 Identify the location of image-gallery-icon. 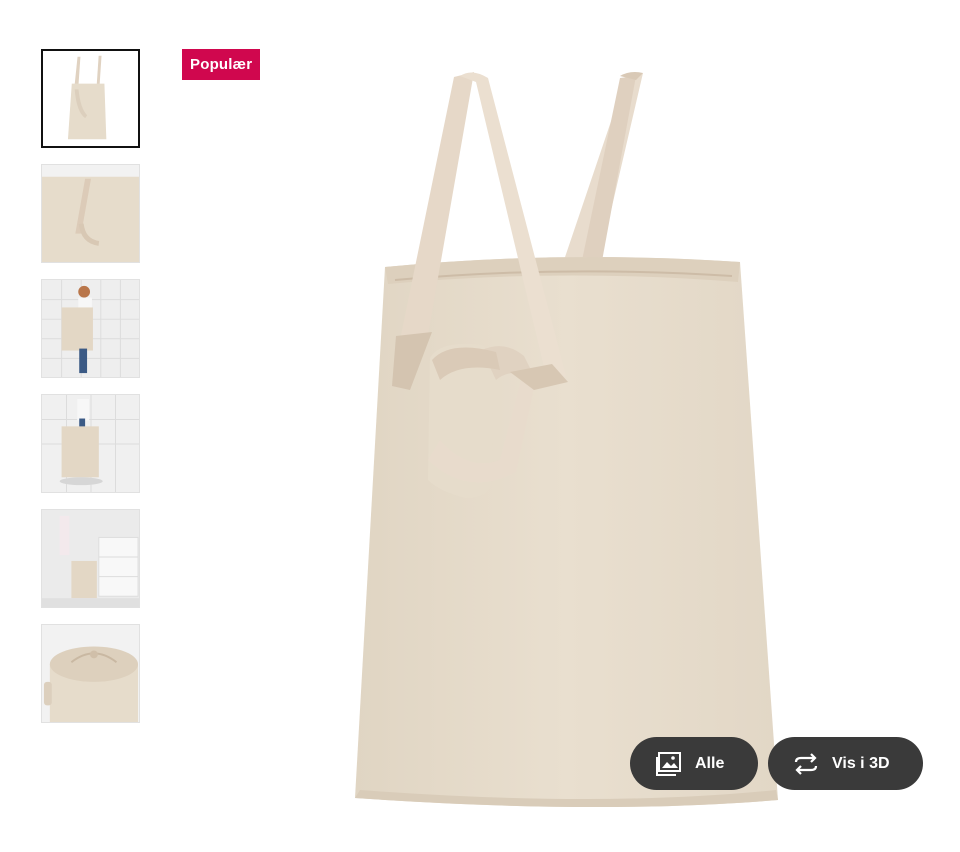
(669, 764).